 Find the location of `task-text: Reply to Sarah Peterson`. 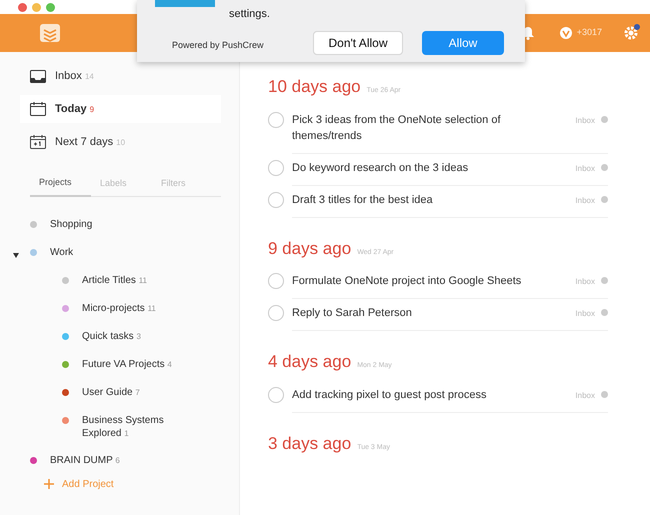

task-text: Reply to Sarah Peterson is located at coordinates (434, 313).